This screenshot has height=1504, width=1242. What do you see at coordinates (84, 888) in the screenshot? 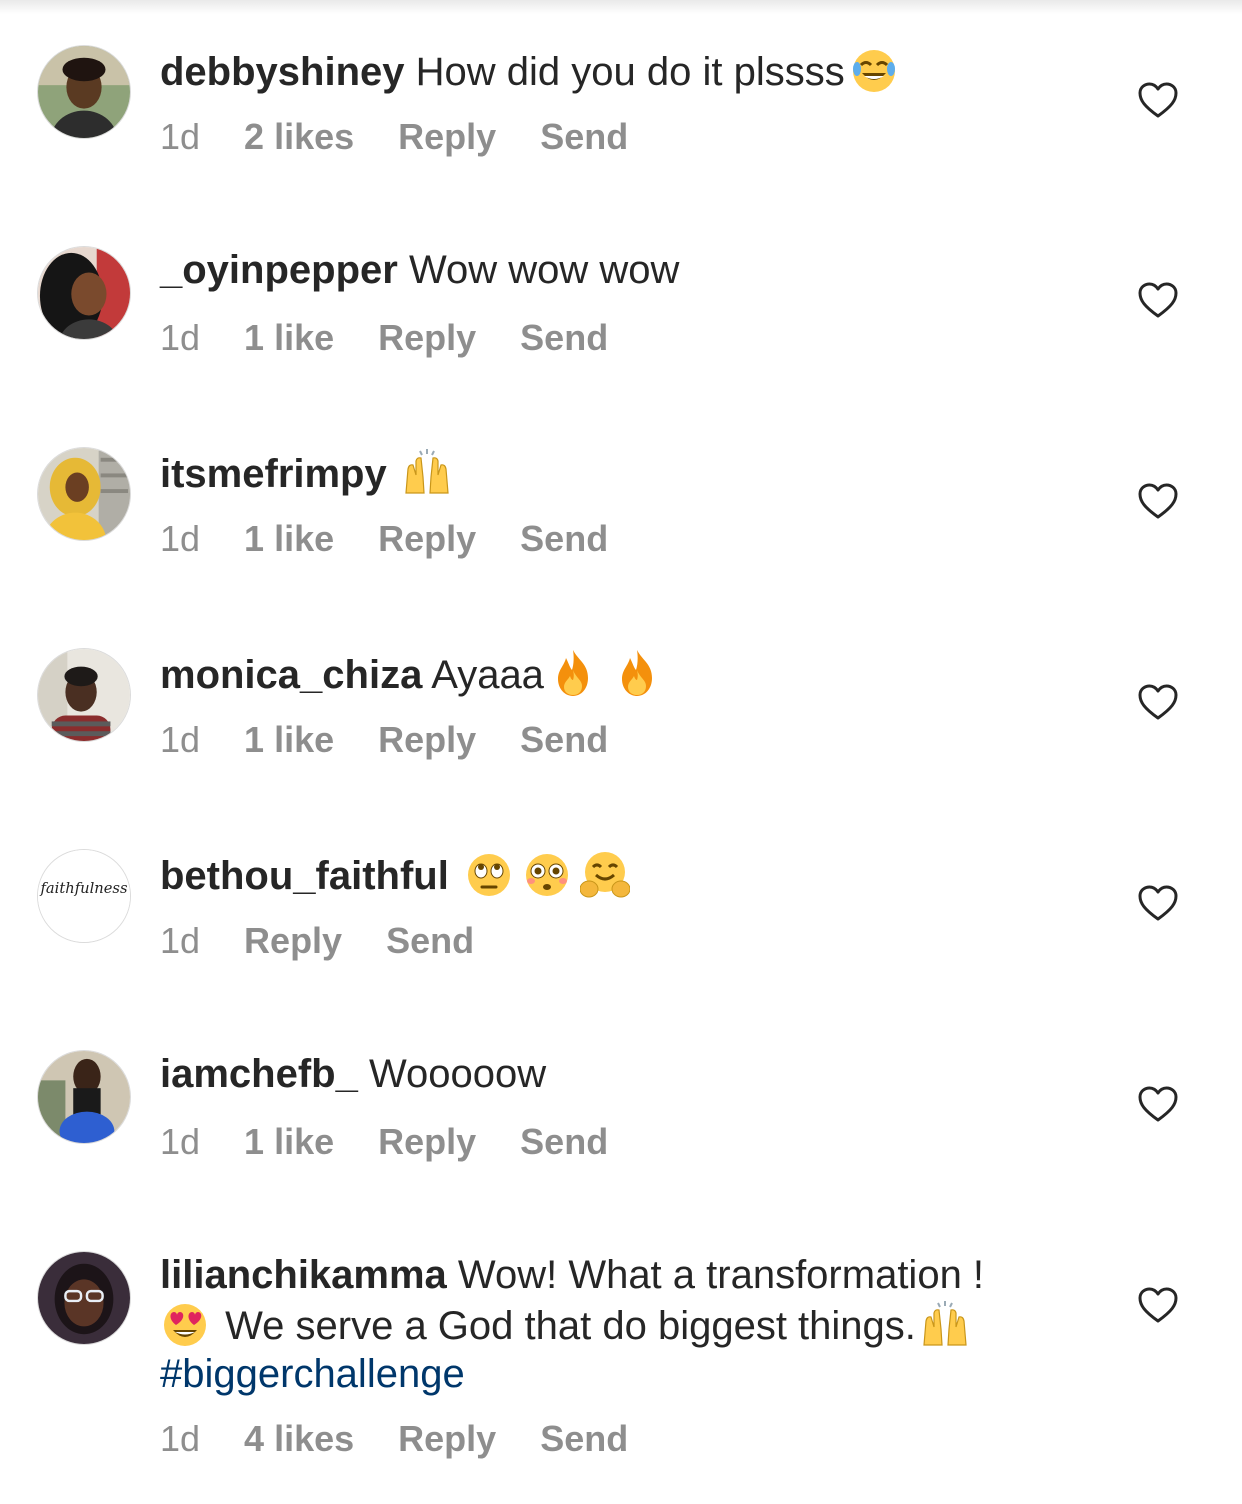
I see `avatar-wordmark: faithfulness` at bounding box center [84, 888].